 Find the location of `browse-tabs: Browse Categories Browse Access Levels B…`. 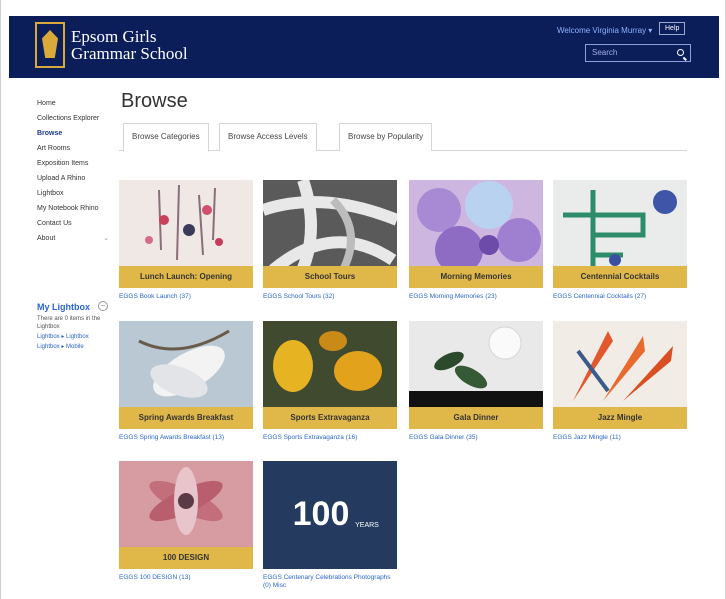

browse-tabs: Browse Categories Browse Access Levels B… is located at coordinates (403, 137).